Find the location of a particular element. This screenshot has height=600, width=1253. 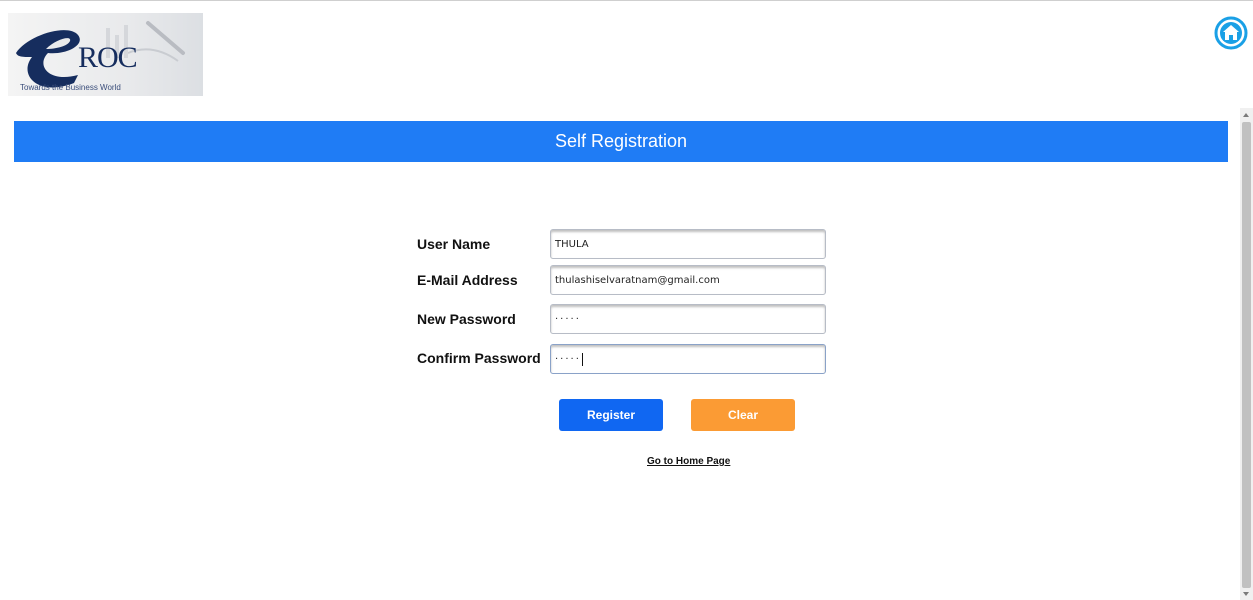

text-caret is located at coordinates (582, 359).